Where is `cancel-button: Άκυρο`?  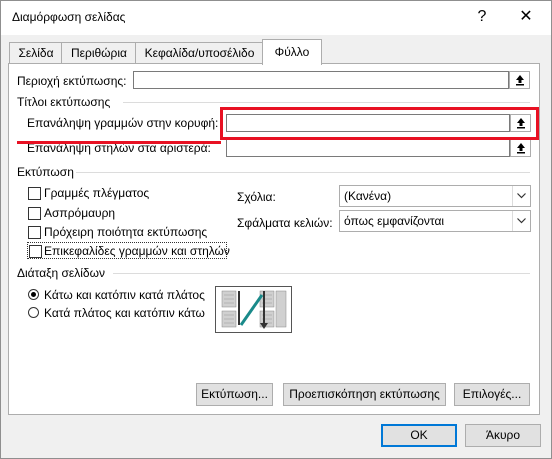 cancel-button: Άκυρο is located at coordinates (503, 435).